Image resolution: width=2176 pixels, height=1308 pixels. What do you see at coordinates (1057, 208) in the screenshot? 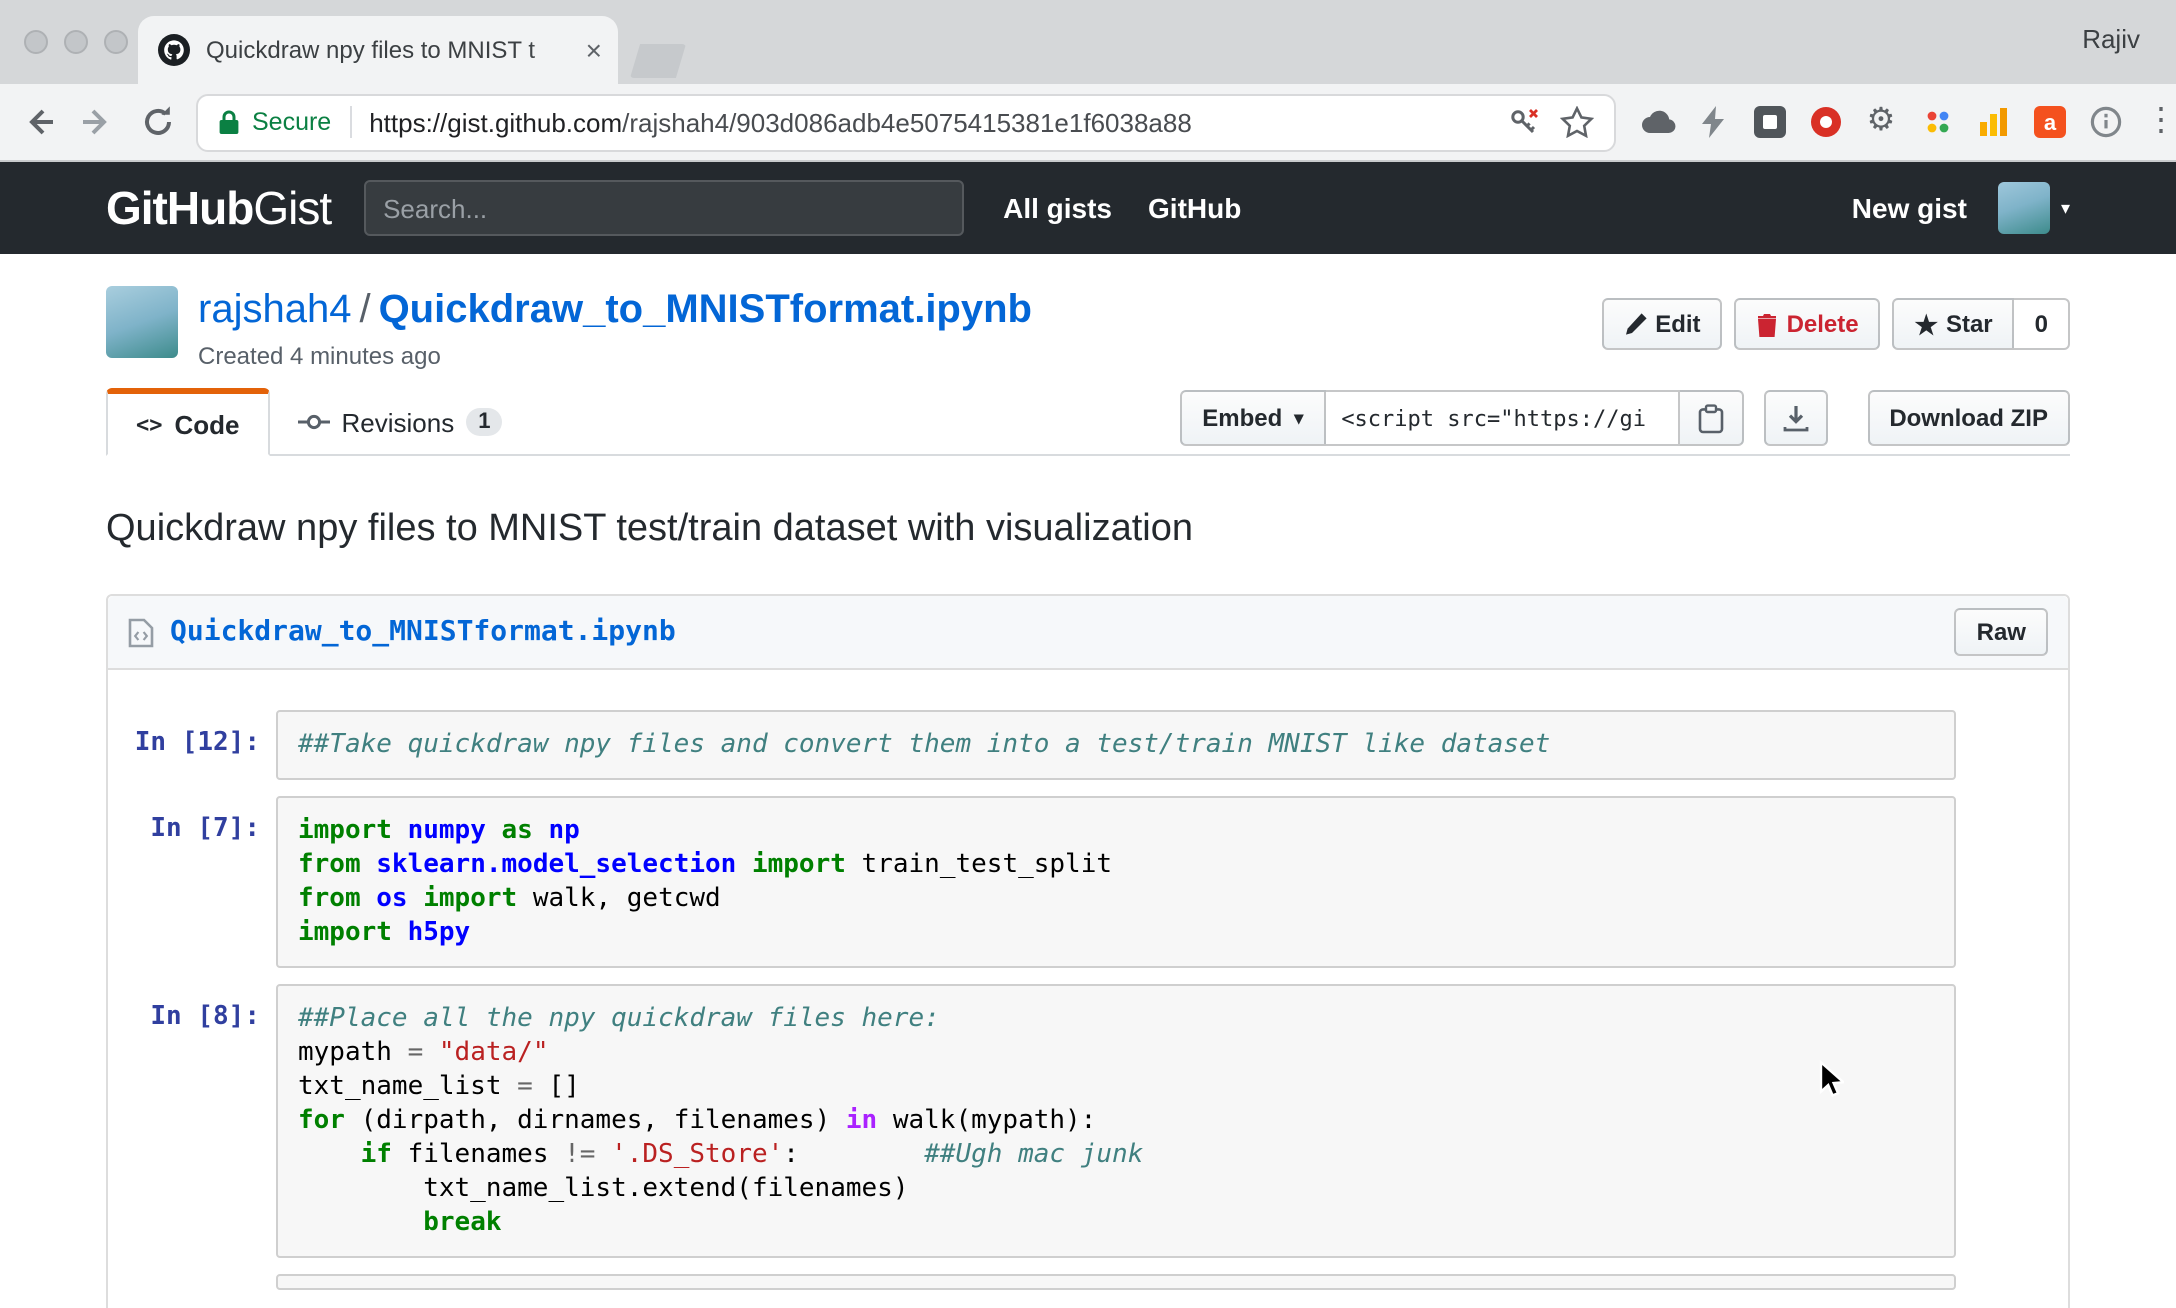
I see `nav-all-gists: All gists` at bounding box center [1057, 208].